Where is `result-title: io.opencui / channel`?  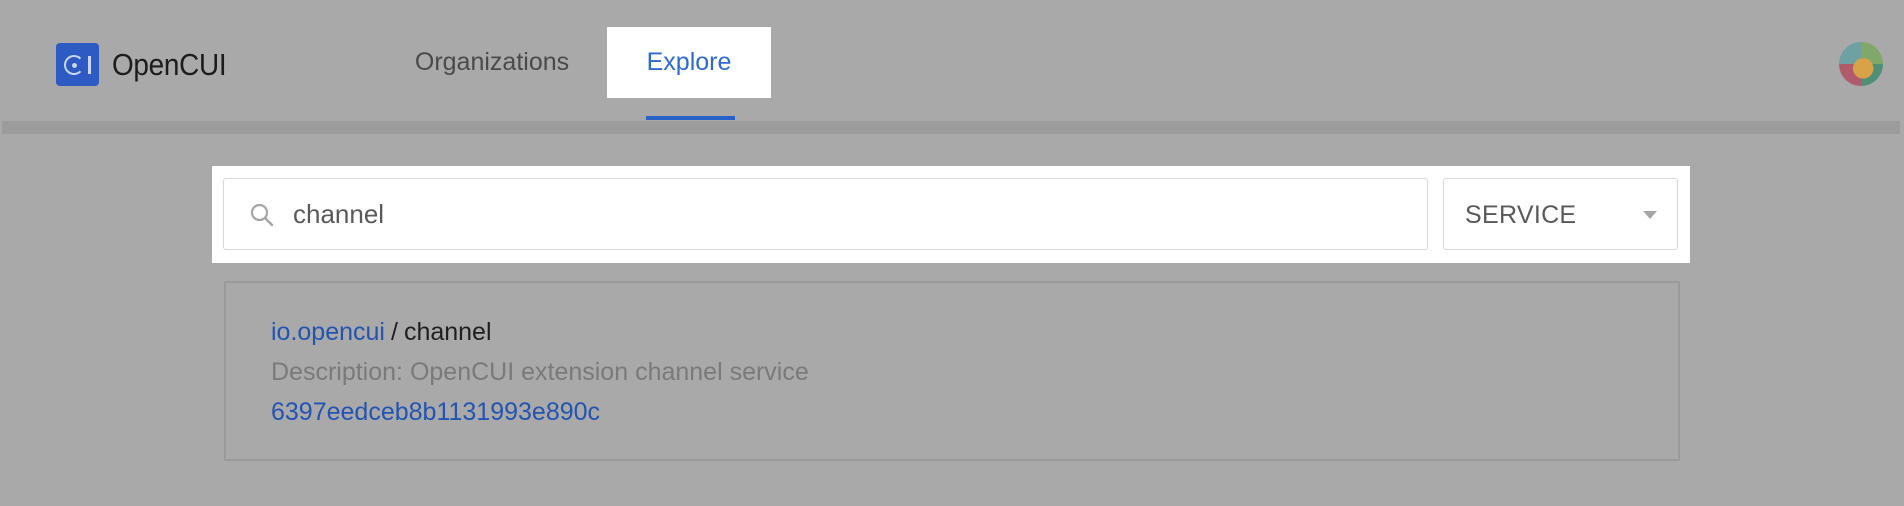 result-title: io.opencui / channel is located at coordinates (381, 332).